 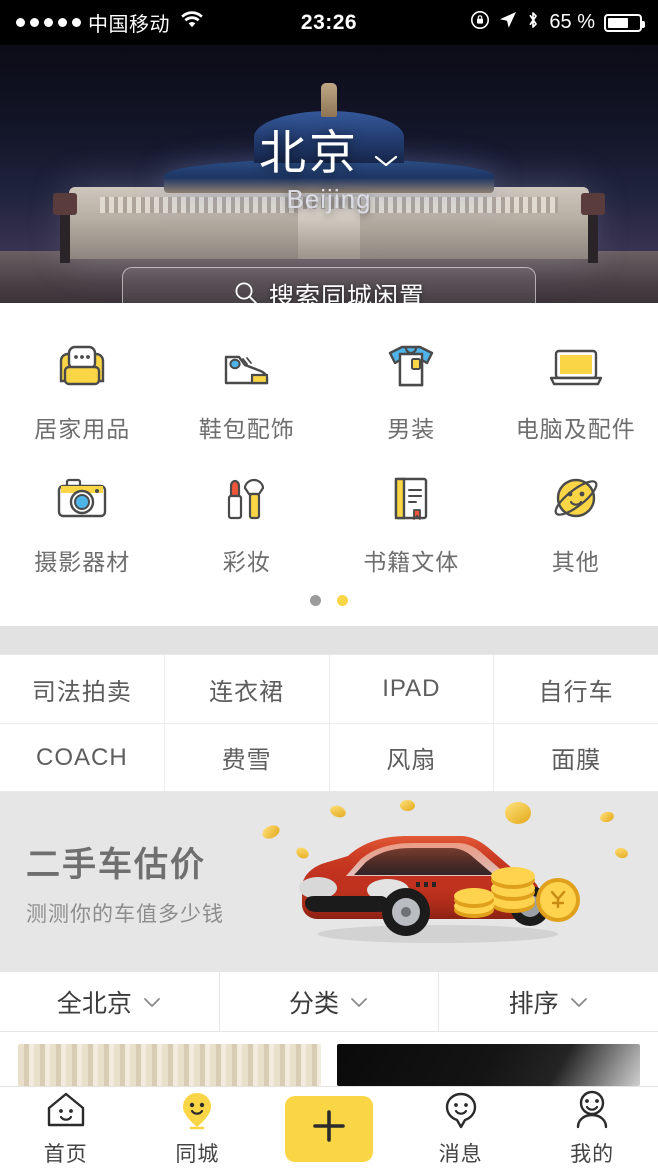 What do you see at coordinates (82, 689) in the screenshot?
I see `keyword-cell: 司法拍卖` at bounding box center [82, 689].